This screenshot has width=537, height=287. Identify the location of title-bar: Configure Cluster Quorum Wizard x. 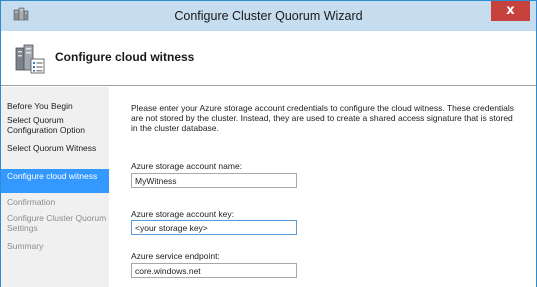
(268, 16).